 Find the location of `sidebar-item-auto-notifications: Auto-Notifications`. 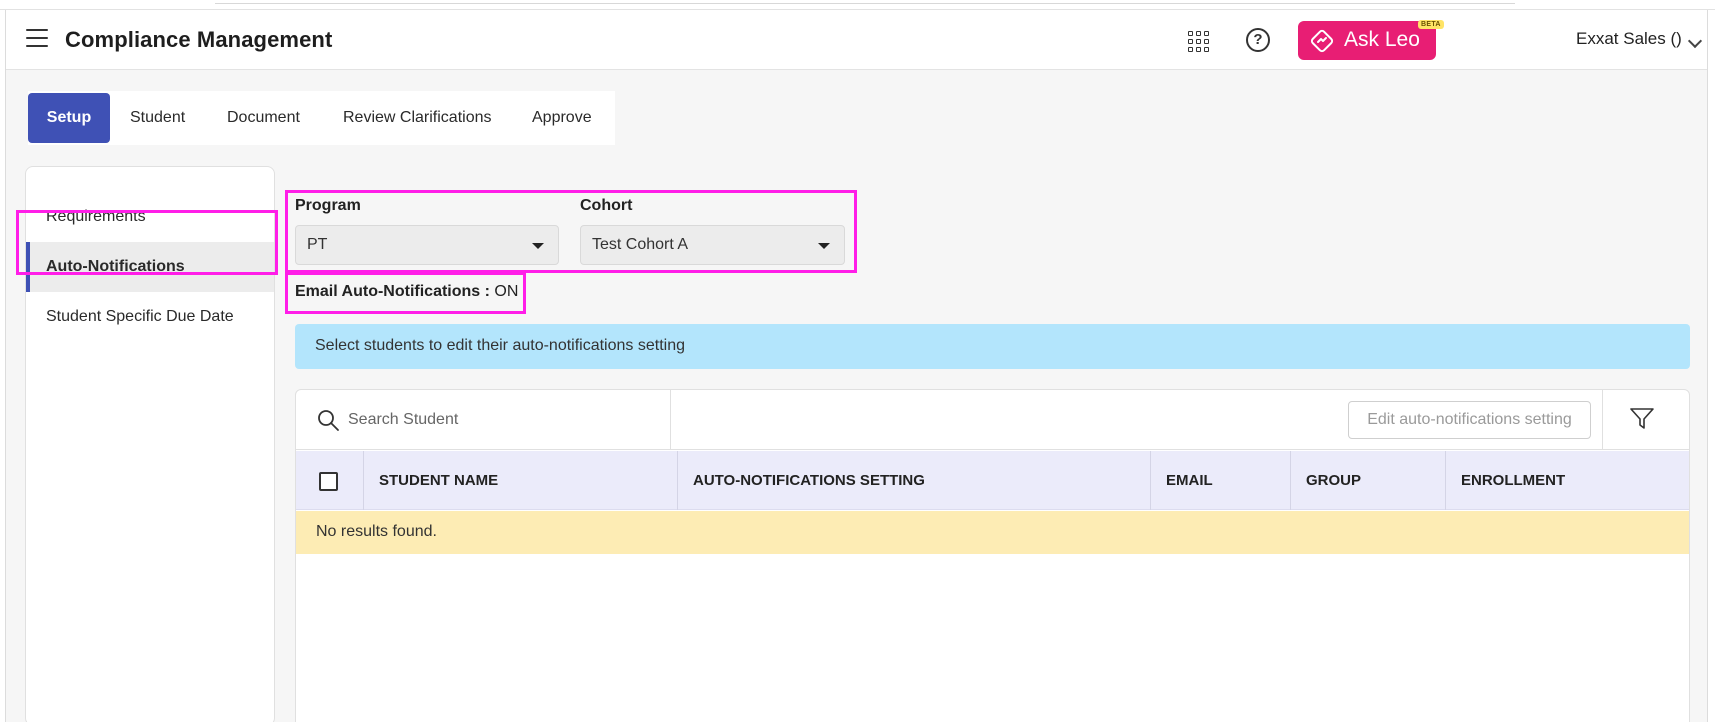

sidebar-item-auto-notifications: Auto-Notifications is located at coordinates (150, 267).